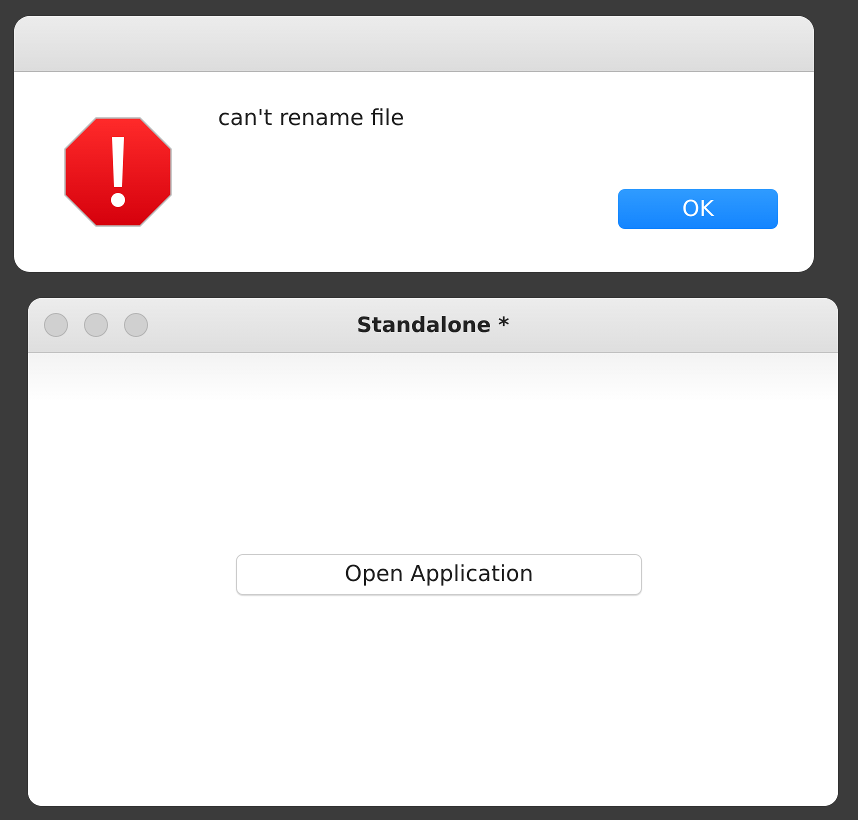 This screenshot has height=820, width=858. What do you see at coordinates (439, 574) in the screenshot?
I see `open-application-button: Open Application` at bounding box center [439, 574].